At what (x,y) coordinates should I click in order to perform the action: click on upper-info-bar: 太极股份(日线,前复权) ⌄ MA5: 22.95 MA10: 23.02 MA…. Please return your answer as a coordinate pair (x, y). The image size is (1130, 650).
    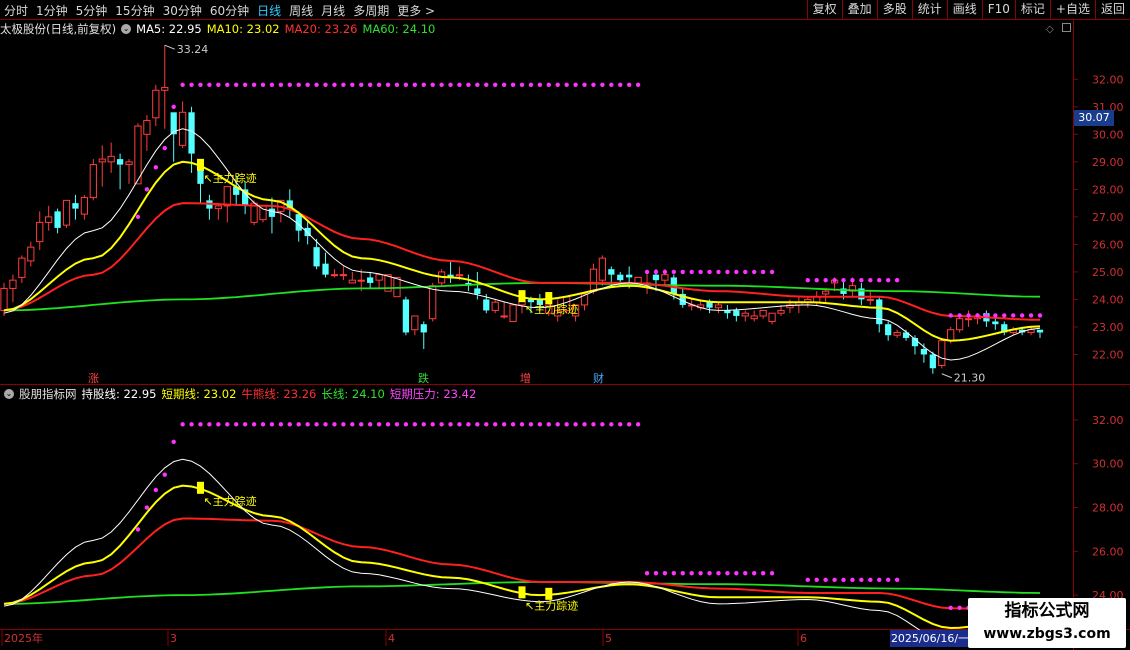
    Looking at the image, I should click on (220, 29).